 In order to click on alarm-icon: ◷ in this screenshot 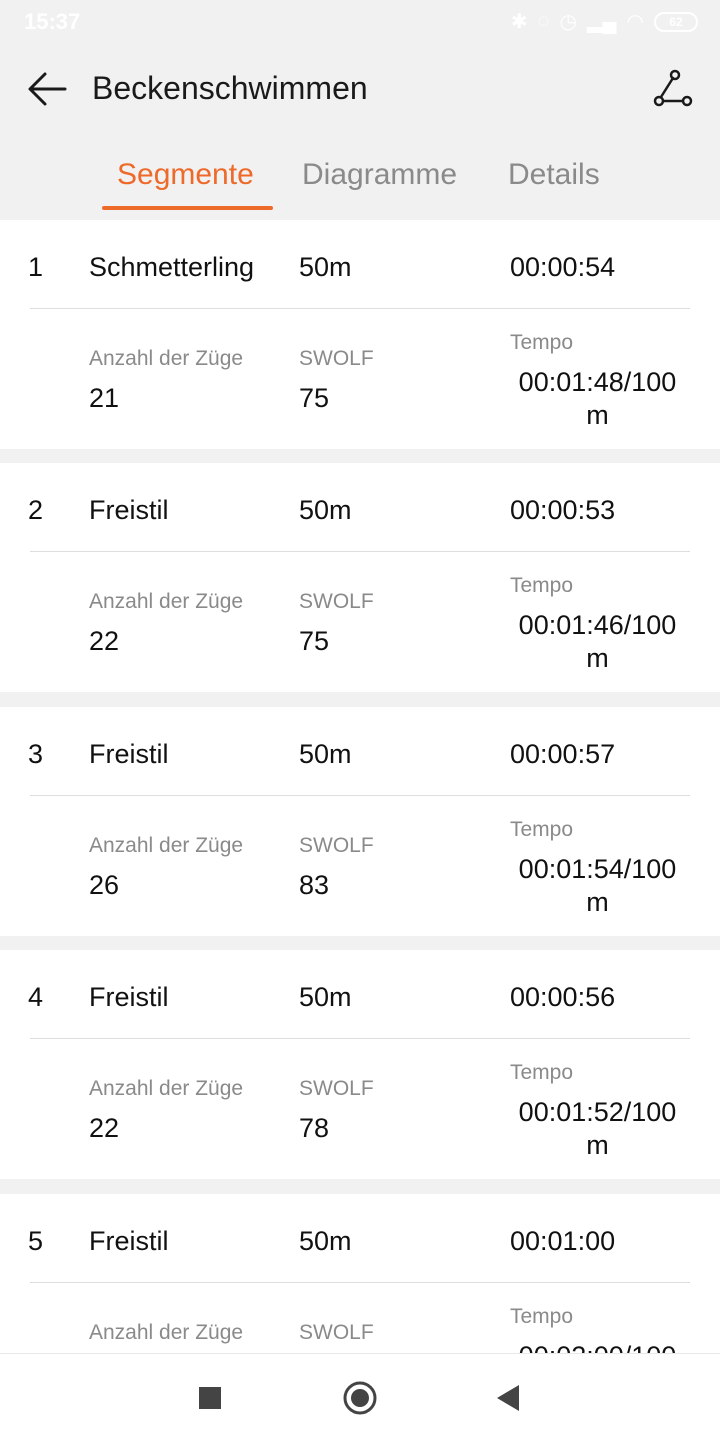, I will do `click(568, 22)`.